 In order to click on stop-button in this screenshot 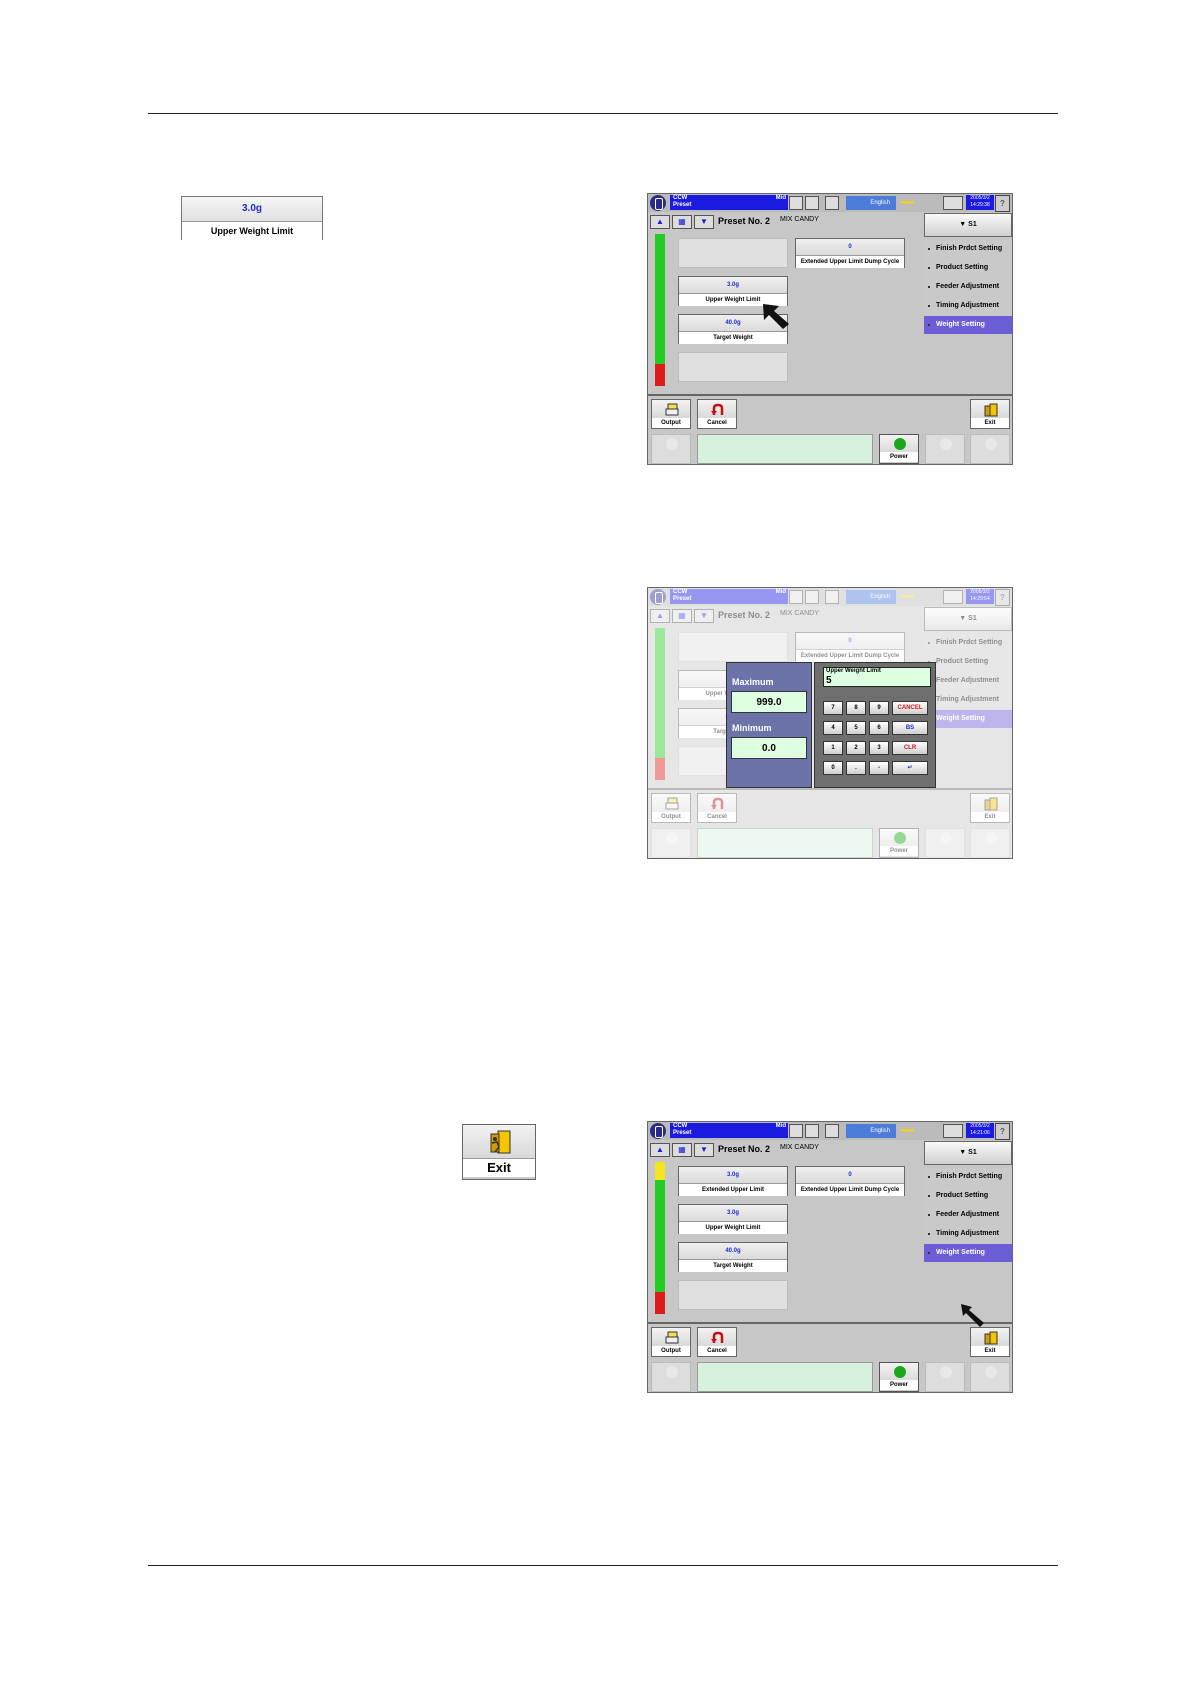, I will do `click(990, 1377)`.